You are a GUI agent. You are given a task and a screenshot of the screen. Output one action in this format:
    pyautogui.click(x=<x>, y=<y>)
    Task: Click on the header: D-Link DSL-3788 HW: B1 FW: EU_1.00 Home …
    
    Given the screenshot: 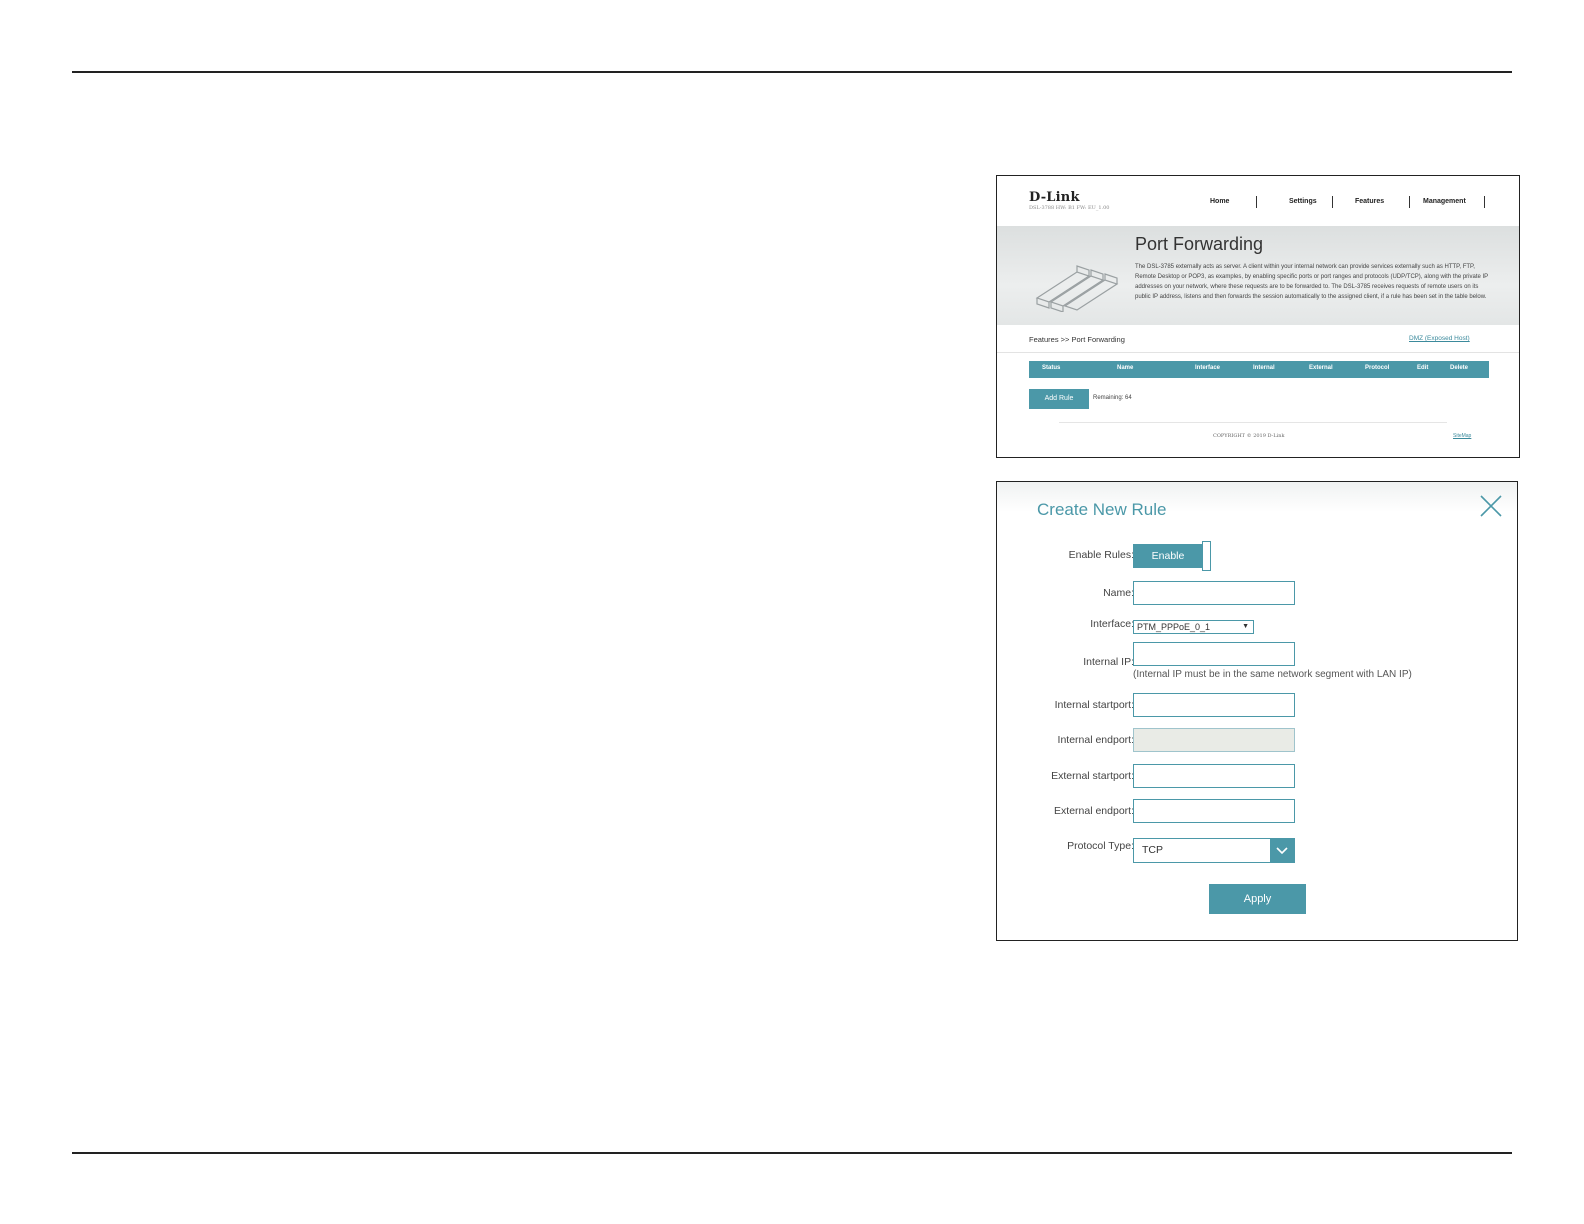 What is the action you would take?
    pyautogui.click(x=1258, y=201)
    